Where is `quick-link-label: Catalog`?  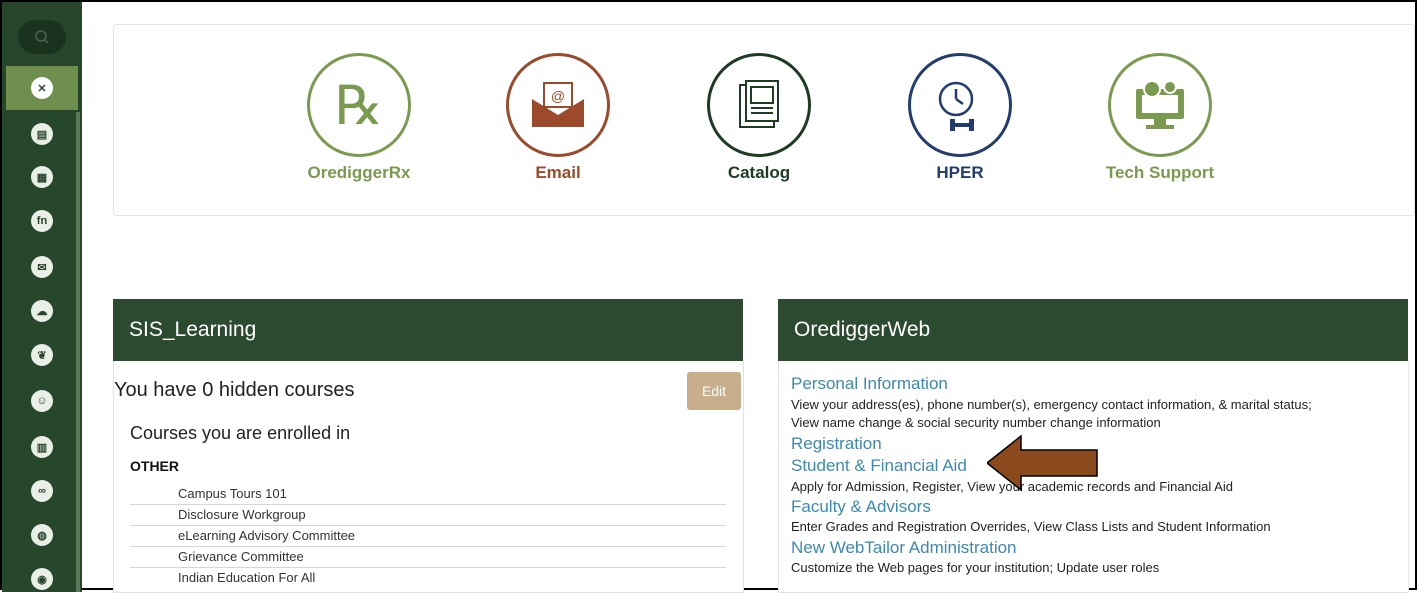 quick-link-label: Catalog is located at coordinates (759, 172).